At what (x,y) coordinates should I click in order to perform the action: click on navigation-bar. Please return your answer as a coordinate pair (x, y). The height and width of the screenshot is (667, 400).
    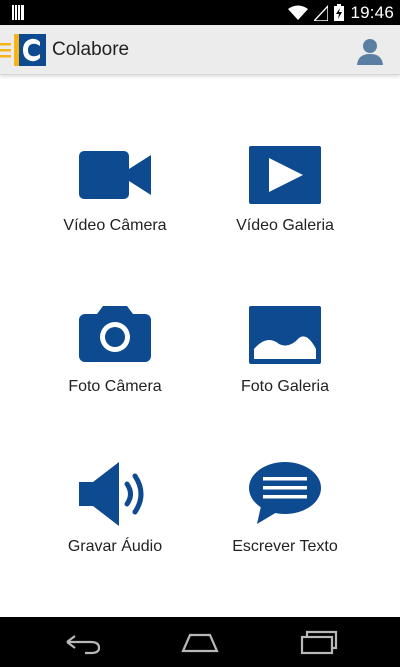
    Looking at the image, I should click on (200, 642).